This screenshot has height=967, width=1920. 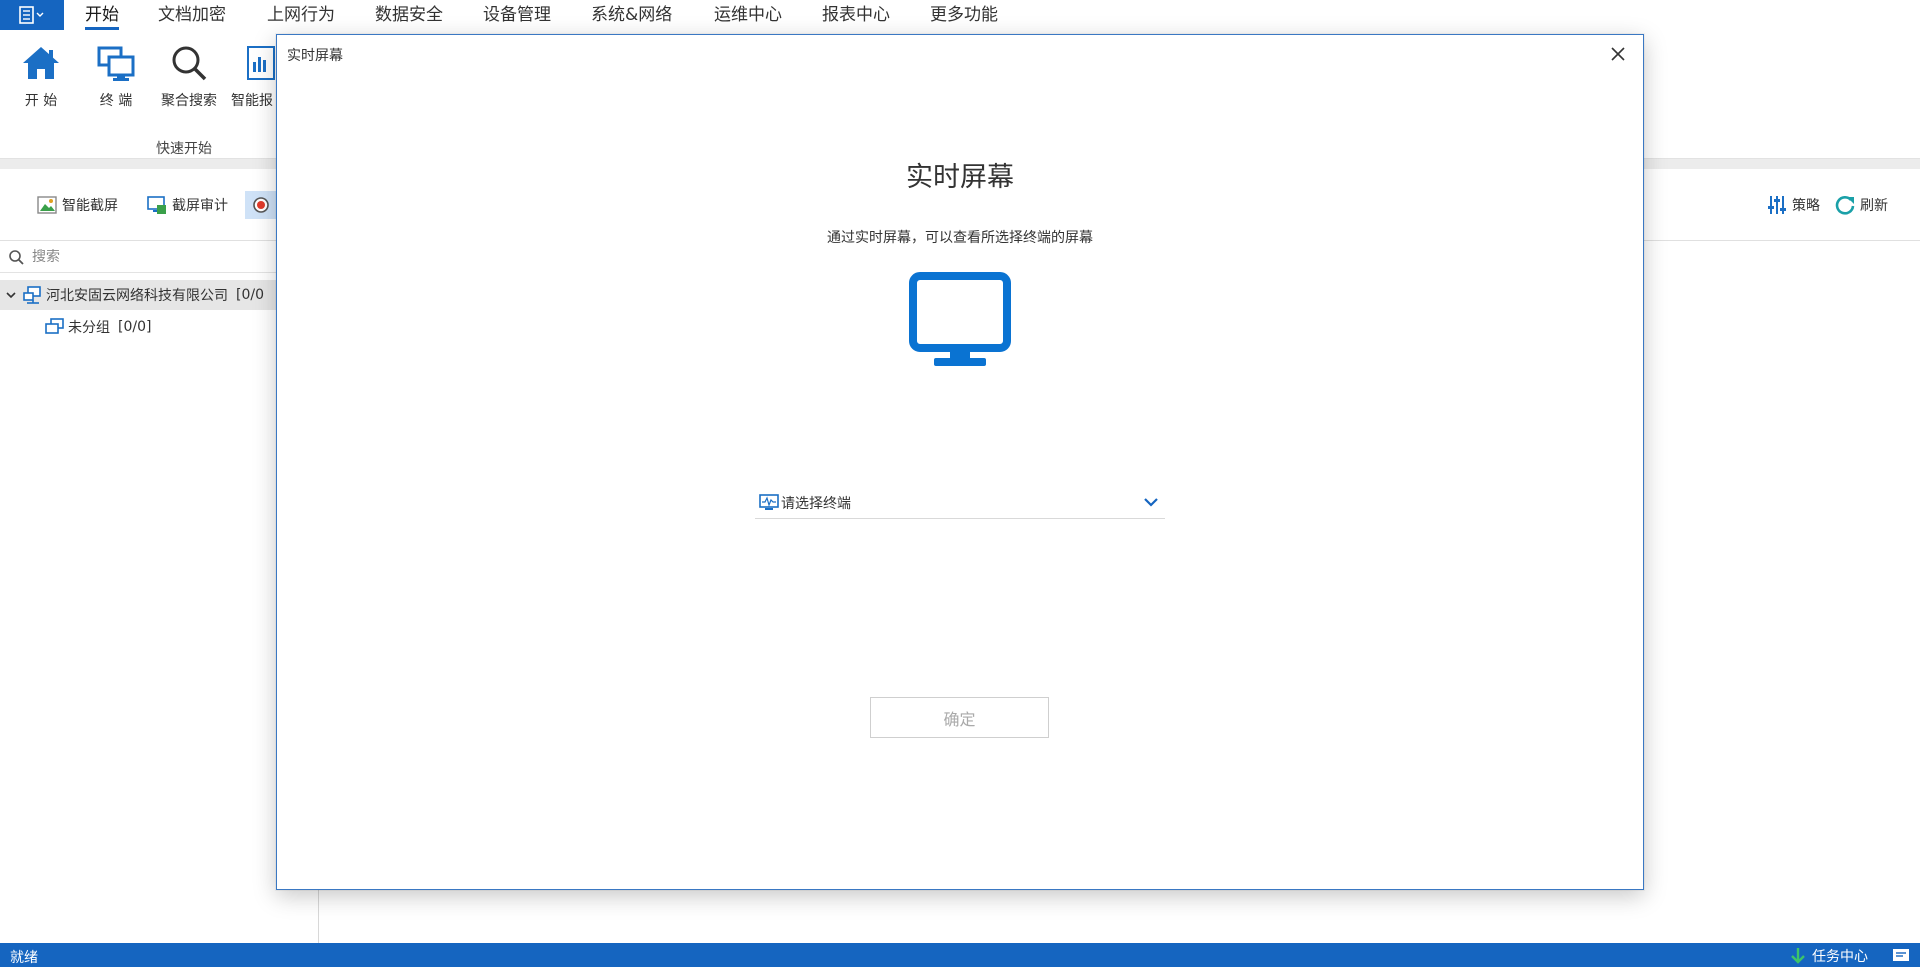 What do you see at coordinates (252, 101) in the screenshot?
I see `ribbon-smart-report-label: 智能报` at bounding box center [252, 101].